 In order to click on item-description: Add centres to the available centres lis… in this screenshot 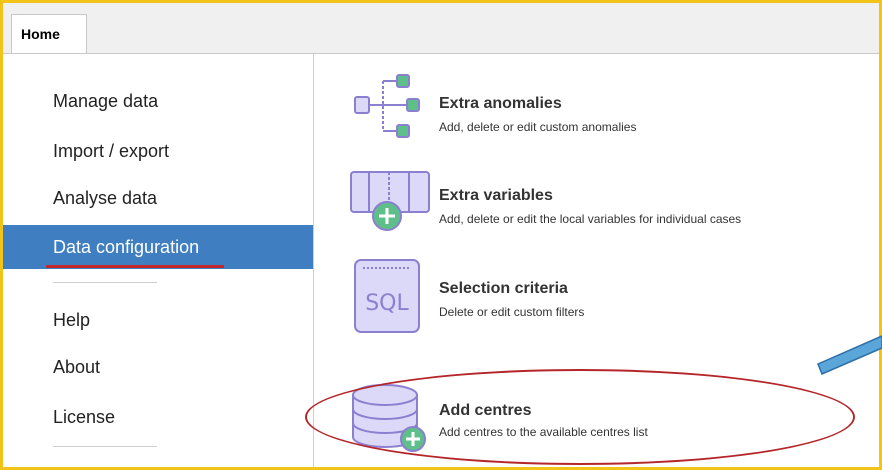, I will do `click(543, 432)`.